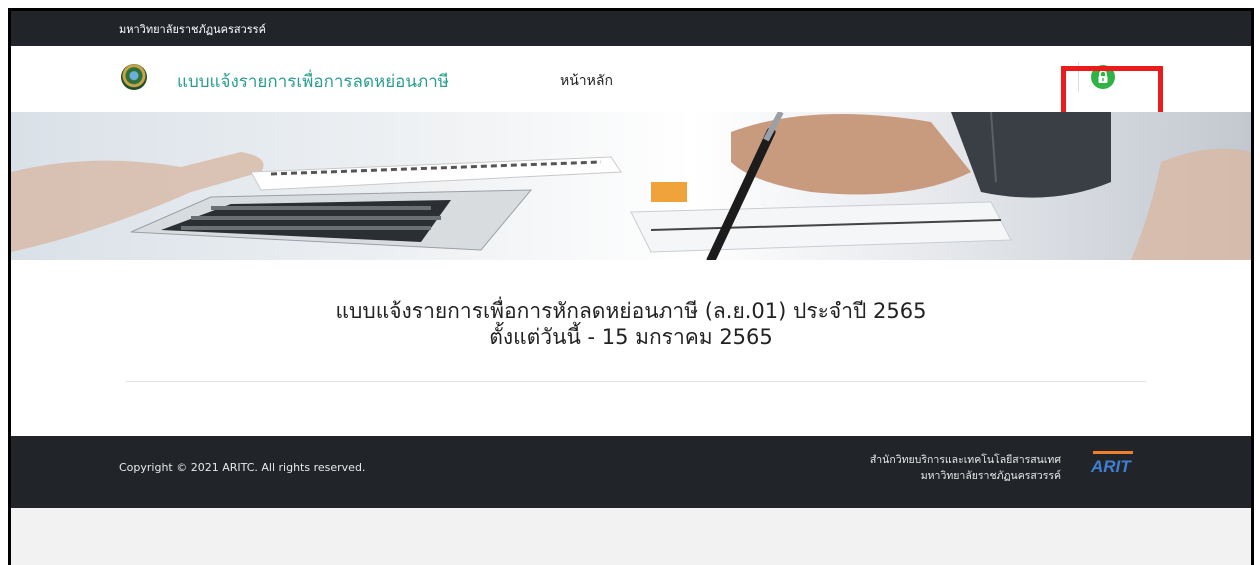  I want to click on org-name-line1: สำนักวิทยบริการและเทคโนโลยีสารสนเทศ, so click(965, 460).